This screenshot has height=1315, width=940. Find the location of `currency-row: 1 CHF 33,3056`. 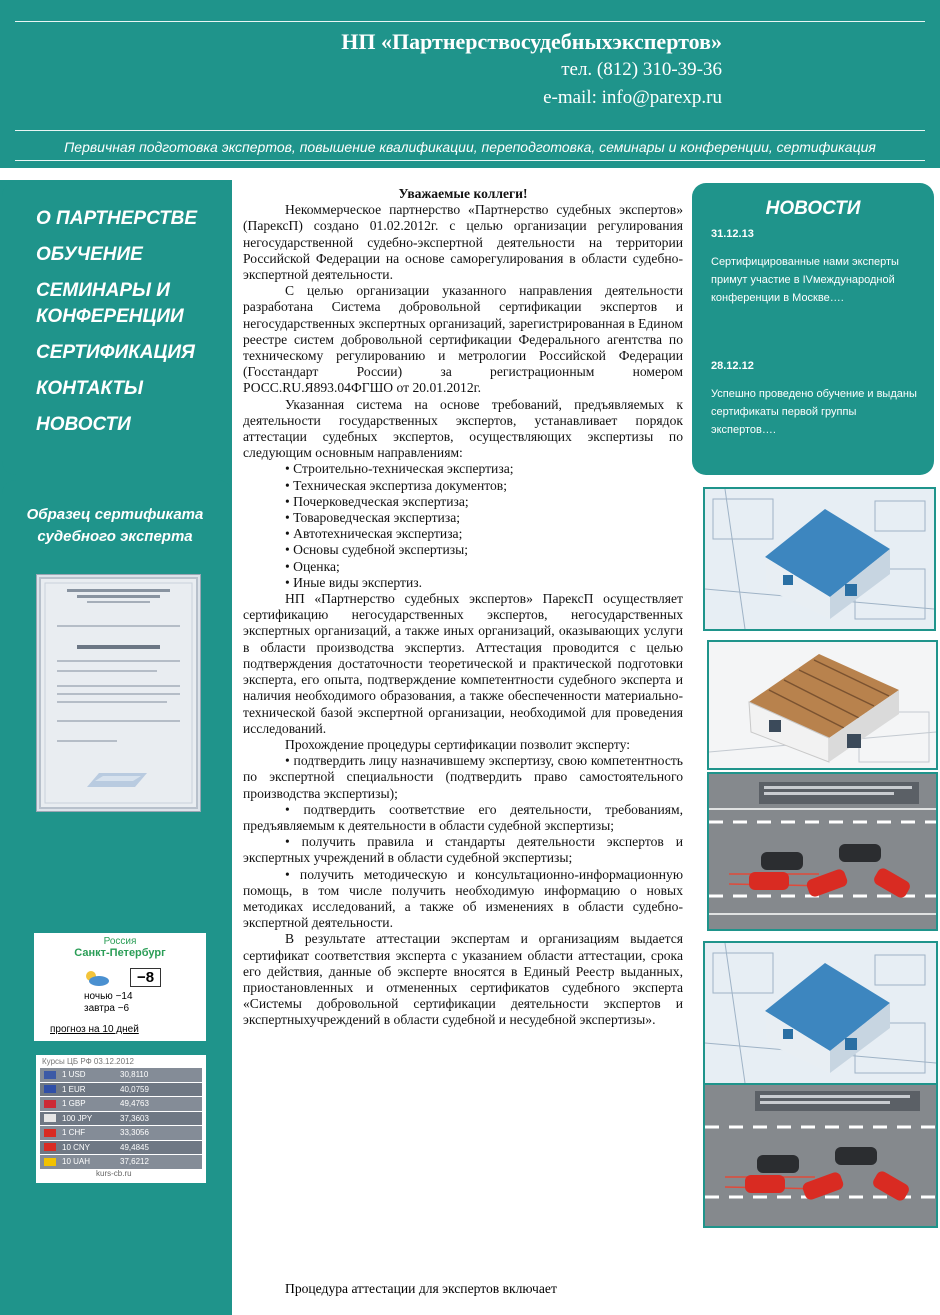

currency-row: 1 CHF 33,3056 is located at coordinates (121, 1133).